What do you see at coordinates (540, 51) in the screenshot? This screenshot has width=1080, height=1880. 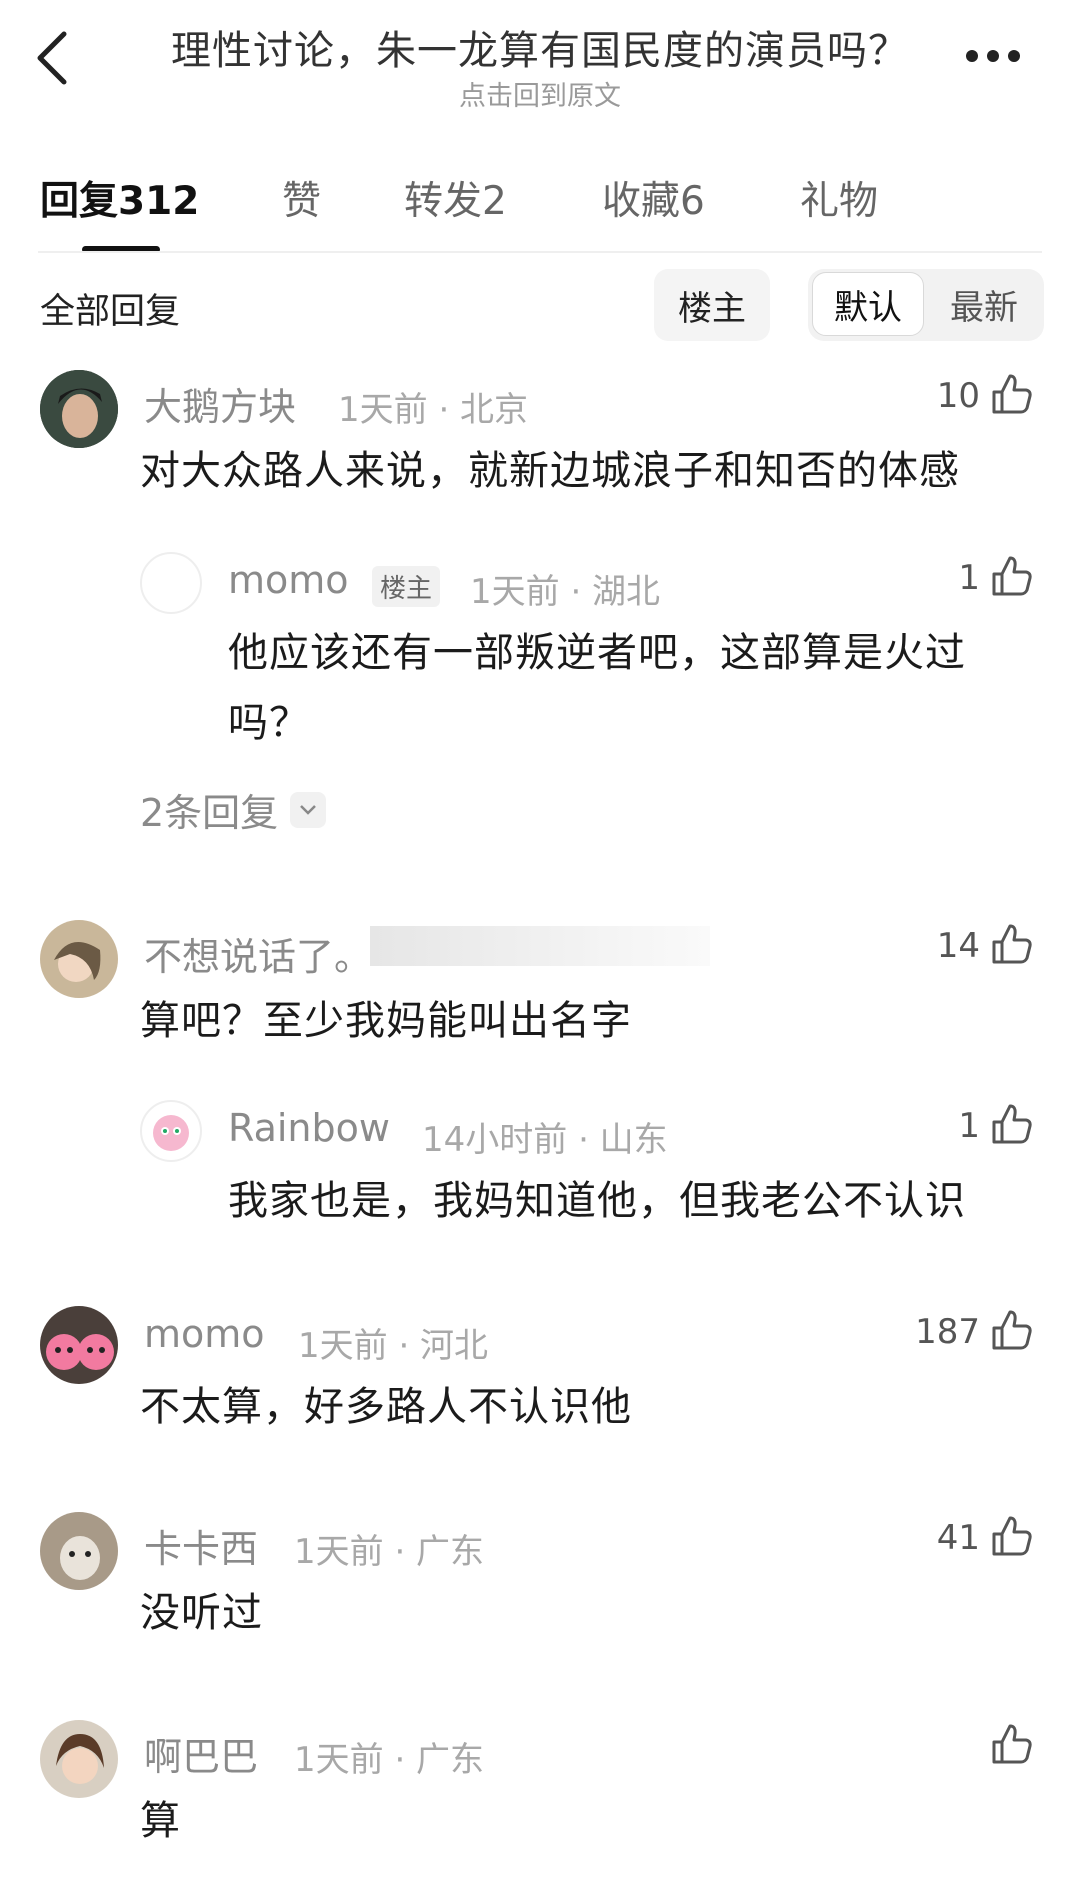 I see `page-title: 理性讨论，朱一龙算有国民度的演员吗？` at bounding box center [540, 51].